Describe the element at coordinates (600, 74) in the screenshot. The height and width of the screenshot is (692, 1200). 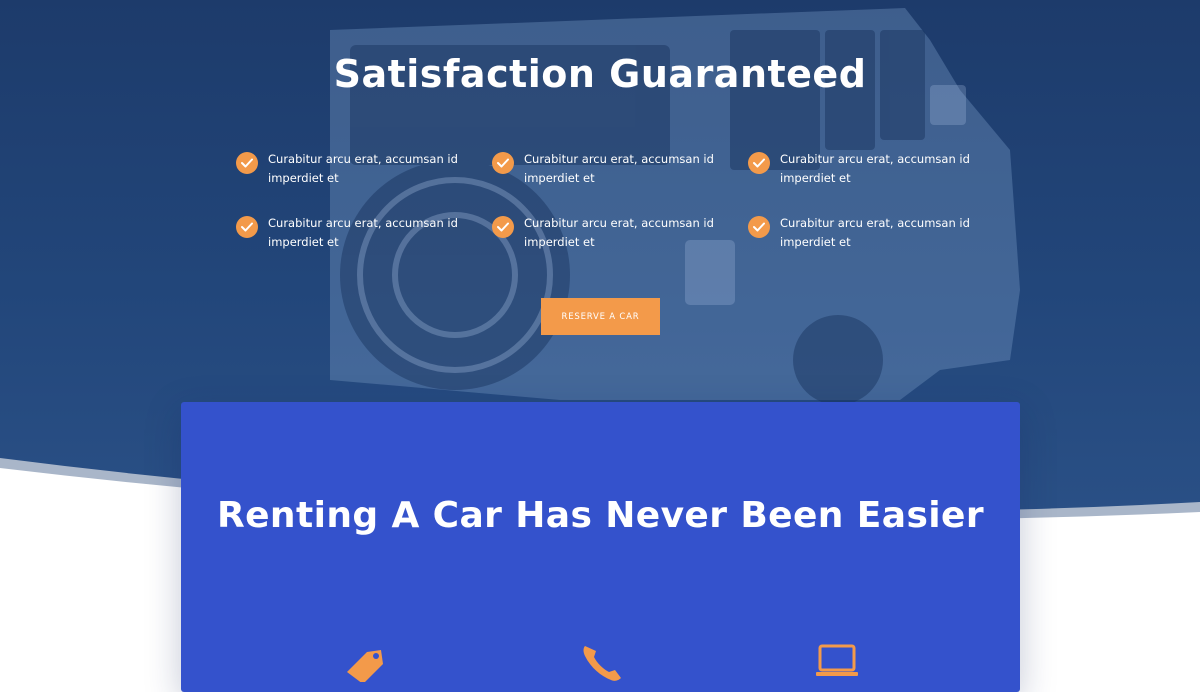
I see `hero-title: Satisfaction Guaranteed` at that location.